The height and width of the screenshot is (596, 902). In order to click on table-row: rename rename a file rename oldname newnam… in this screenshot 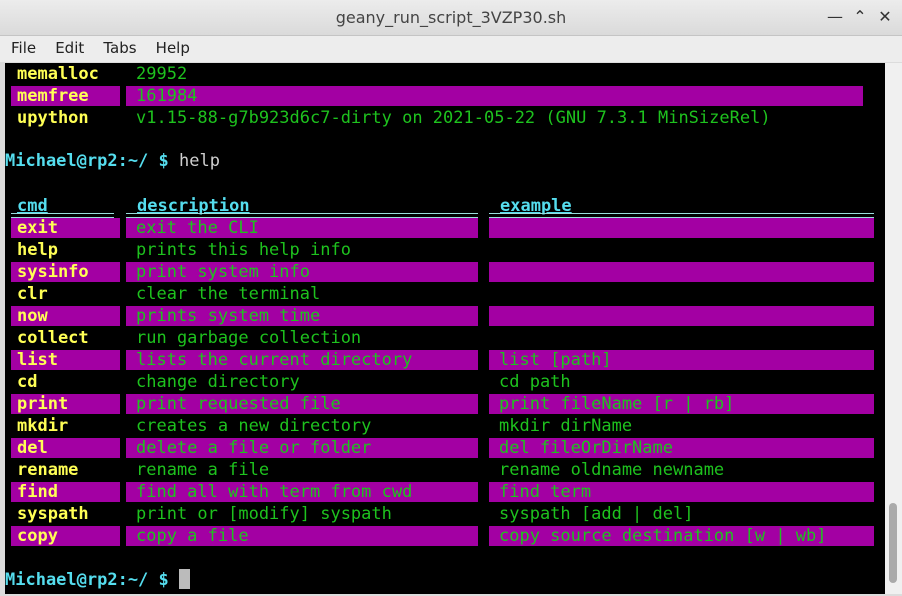, I will do `click(445, 471)`.